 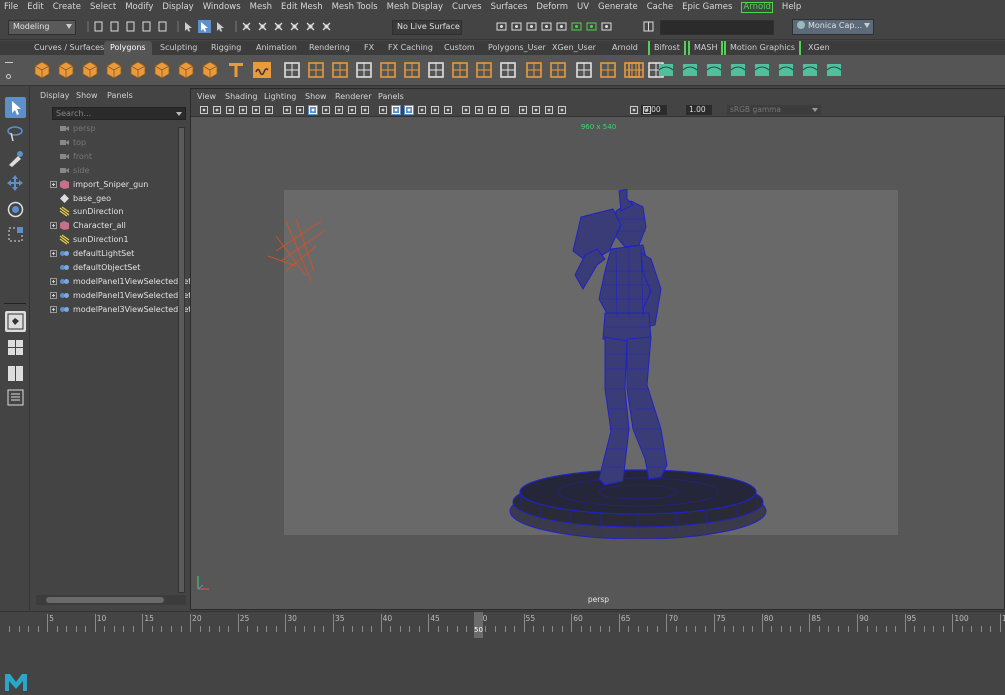 I want to click on select-camera-icon, so click(x=204, y=110).